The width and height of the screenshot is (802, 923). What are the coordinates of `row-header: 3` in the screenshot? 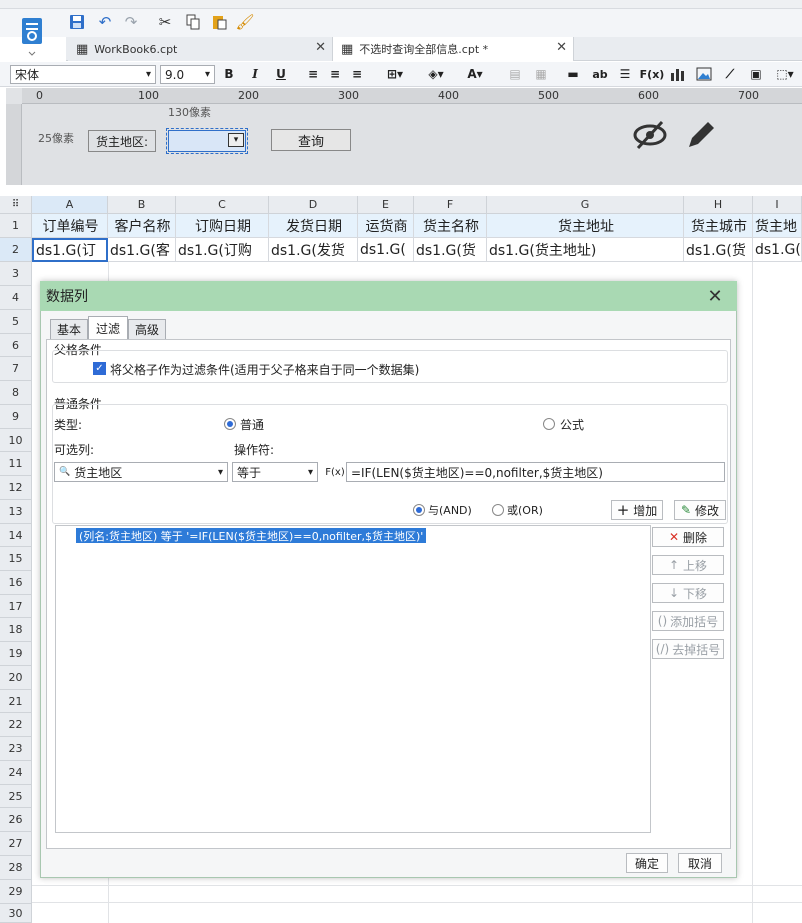 It's located at (16, 274).